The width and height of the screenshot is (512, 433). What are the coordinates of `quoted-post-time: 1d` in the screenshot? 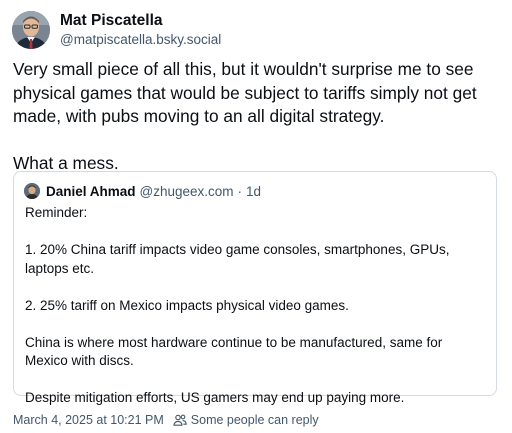 It's located at (253, 191).